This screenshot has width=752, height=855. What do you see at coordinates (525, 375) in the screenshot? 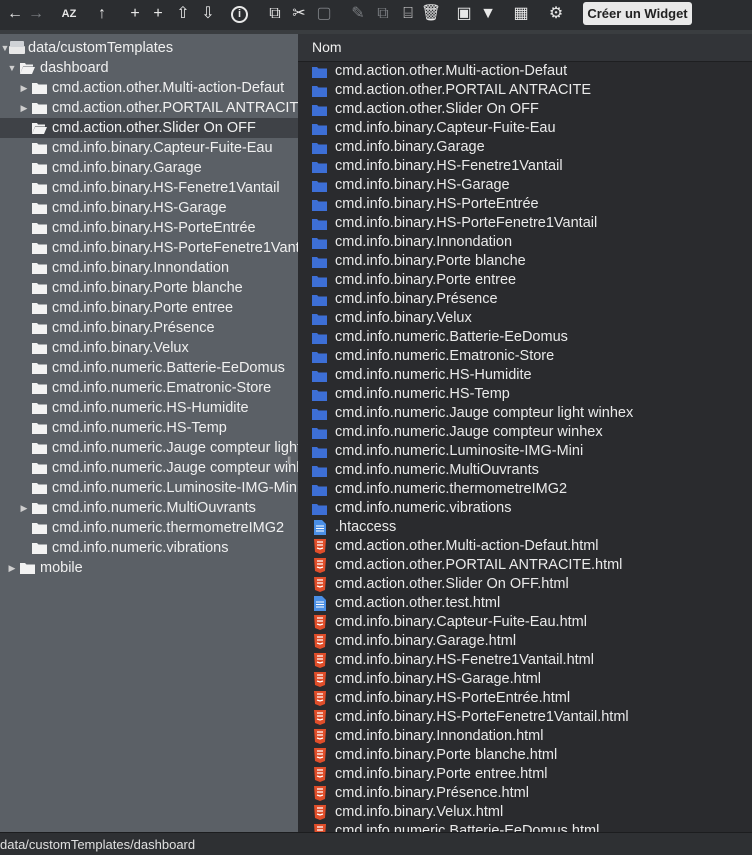
I see `list-item: cmd.info.numeric.HS-Humidite` at bounding box center [525, 375].